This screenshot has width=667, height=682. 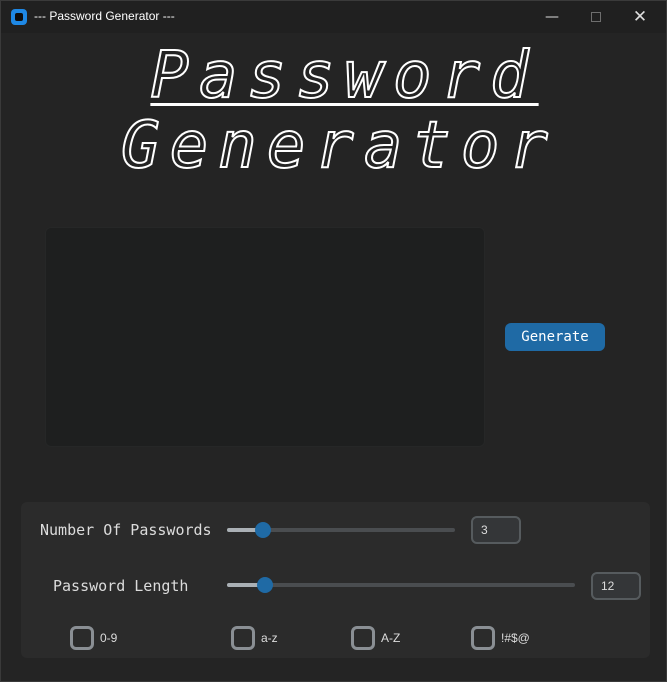 I want to click on maximize-button, so click(x=596, y=17).